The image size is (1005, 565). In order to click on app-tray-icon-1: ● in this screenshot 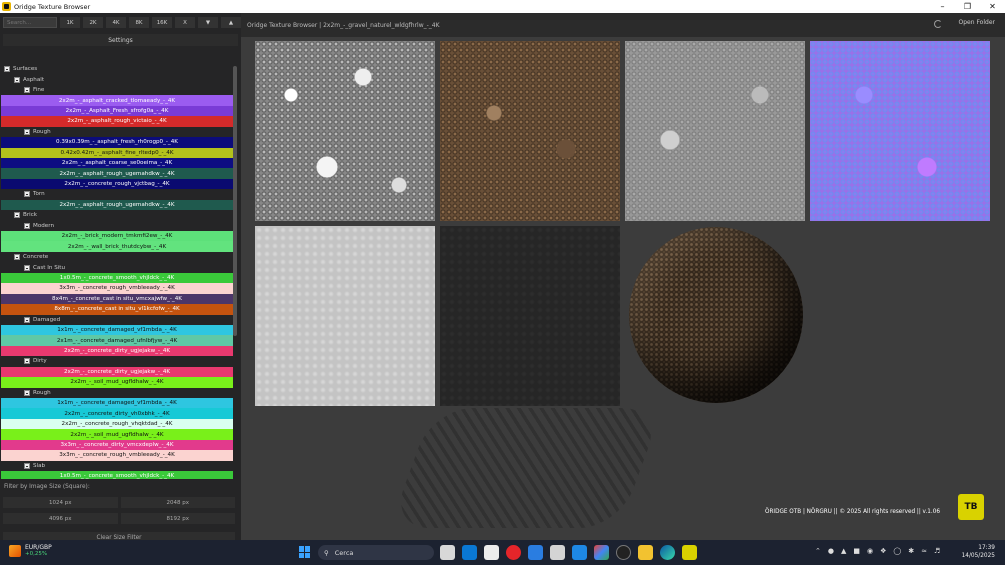, I will do `click(831, 551)`.